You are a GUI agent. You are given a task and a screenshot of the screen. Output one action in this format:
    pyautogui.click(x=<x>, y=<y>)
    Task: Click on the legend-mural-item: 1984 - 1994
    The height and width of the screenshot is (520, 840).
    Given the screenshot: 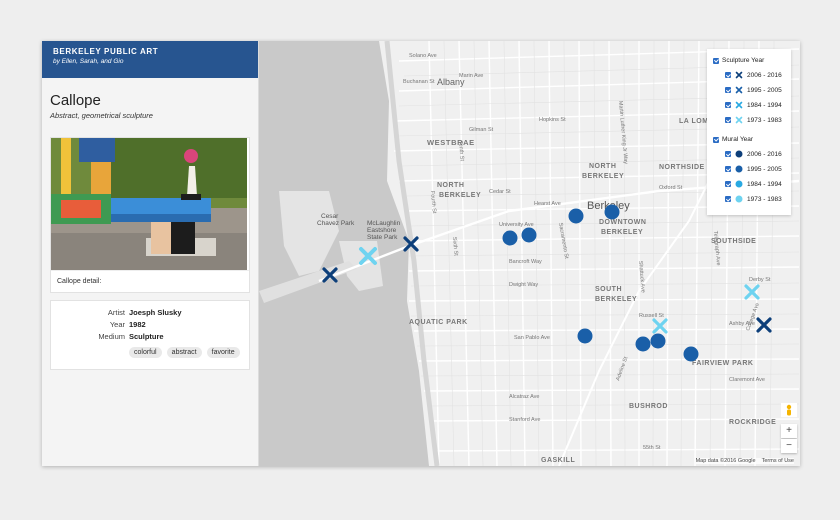 What is the action you would take?
    pyautogui.click(x=753, y=184)
    